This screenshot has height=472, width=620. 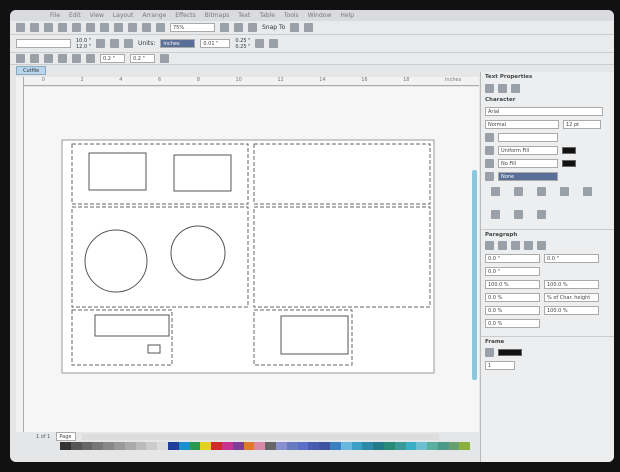 What do you see at coordinates (265, 446) in the screenshot?
I see `color-palette` at bounding box center [265, 446].